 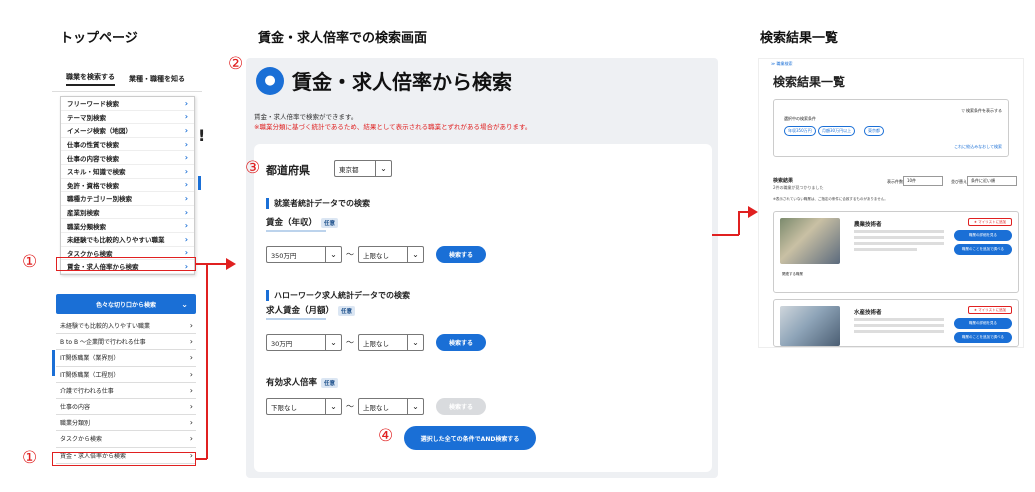 What do you see at coordinates (126, 264) in the screenshot?
I see `highlight-box-top` at bounding box center [126, 264].